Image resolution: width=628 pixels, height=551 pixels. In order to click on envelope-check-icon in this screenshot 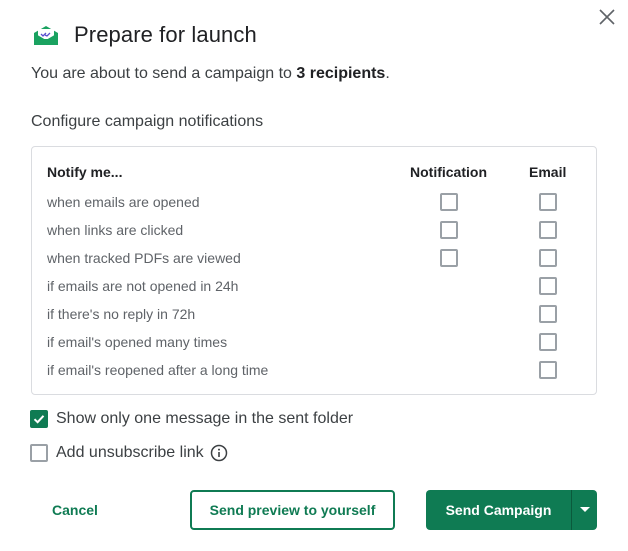, I will do `click(46, 35)`.